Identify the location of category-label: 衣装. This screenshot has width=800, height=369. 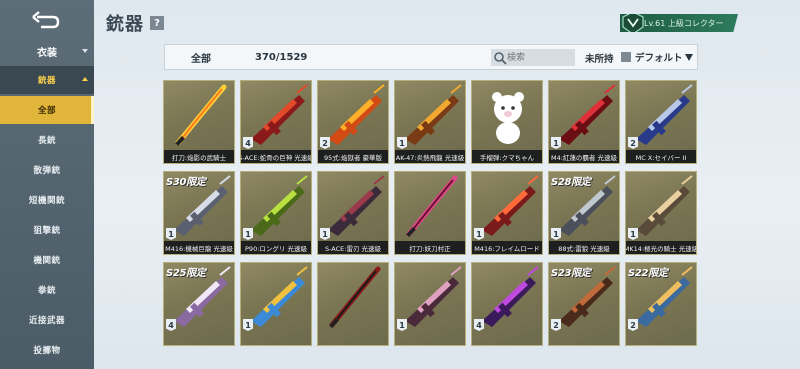
(47, 53).